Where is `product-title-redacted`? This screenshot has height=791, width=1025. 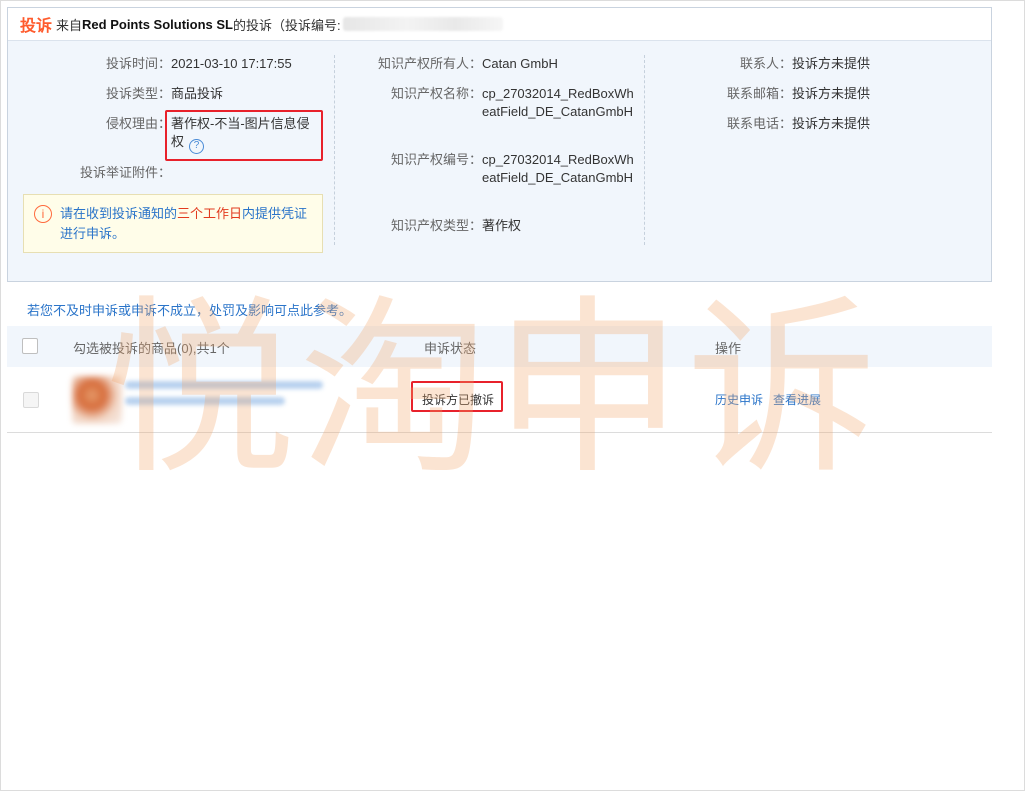 product-title-redacted is located at coordinates (224, 385).